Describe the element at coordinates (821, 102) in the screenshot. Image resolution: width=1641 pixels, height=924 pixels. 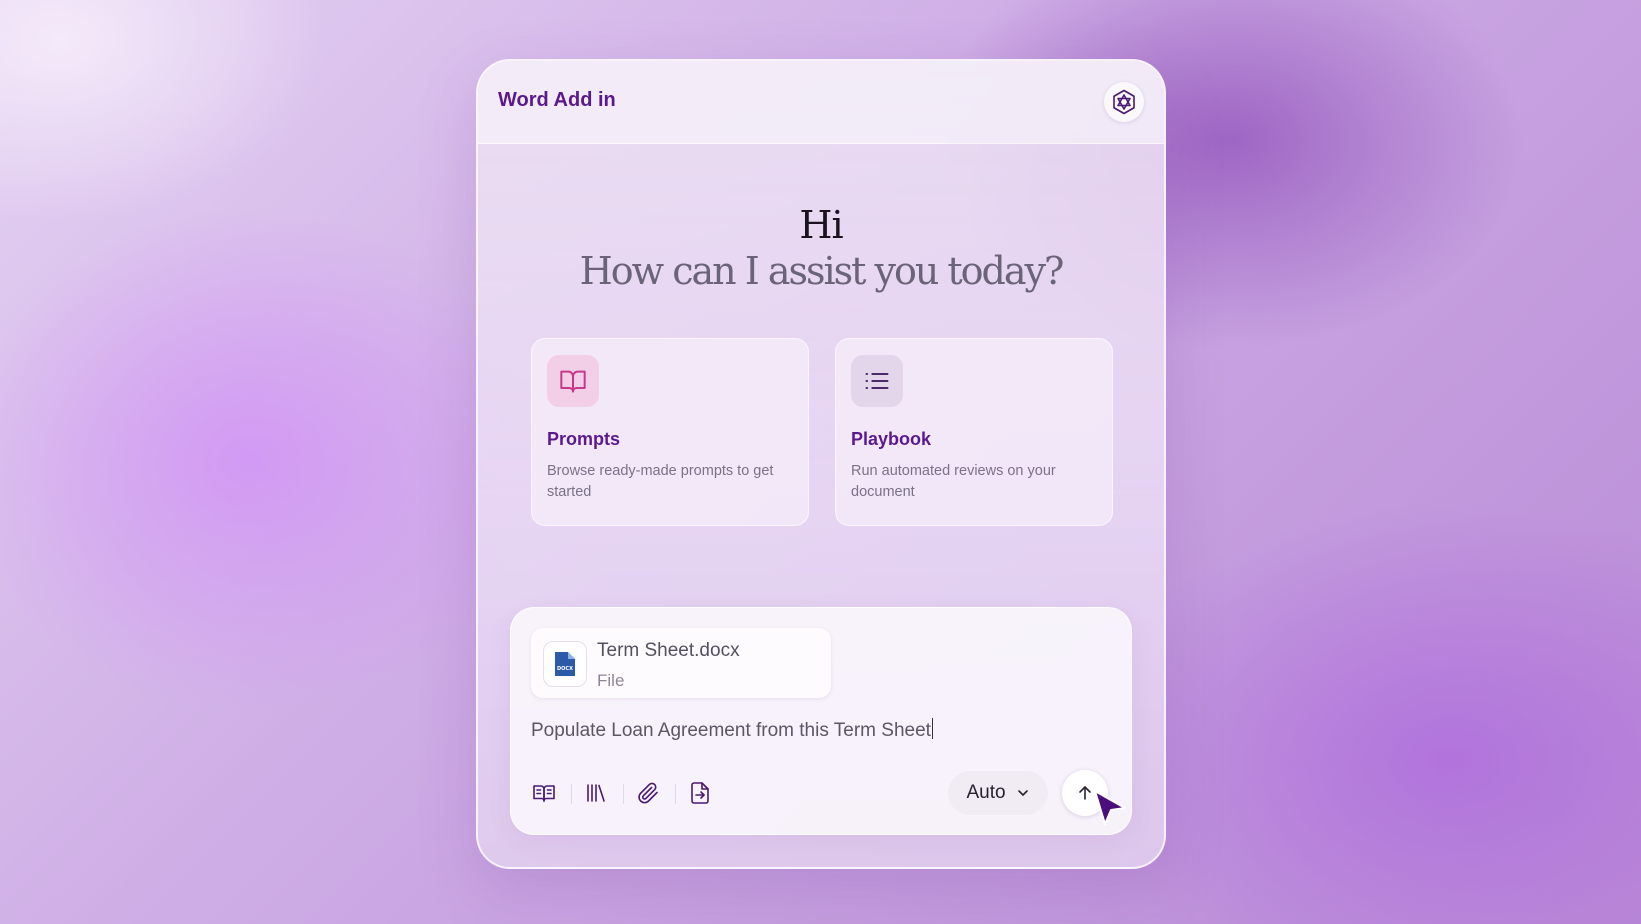
I see `panel-header: Word Add in` at that location.